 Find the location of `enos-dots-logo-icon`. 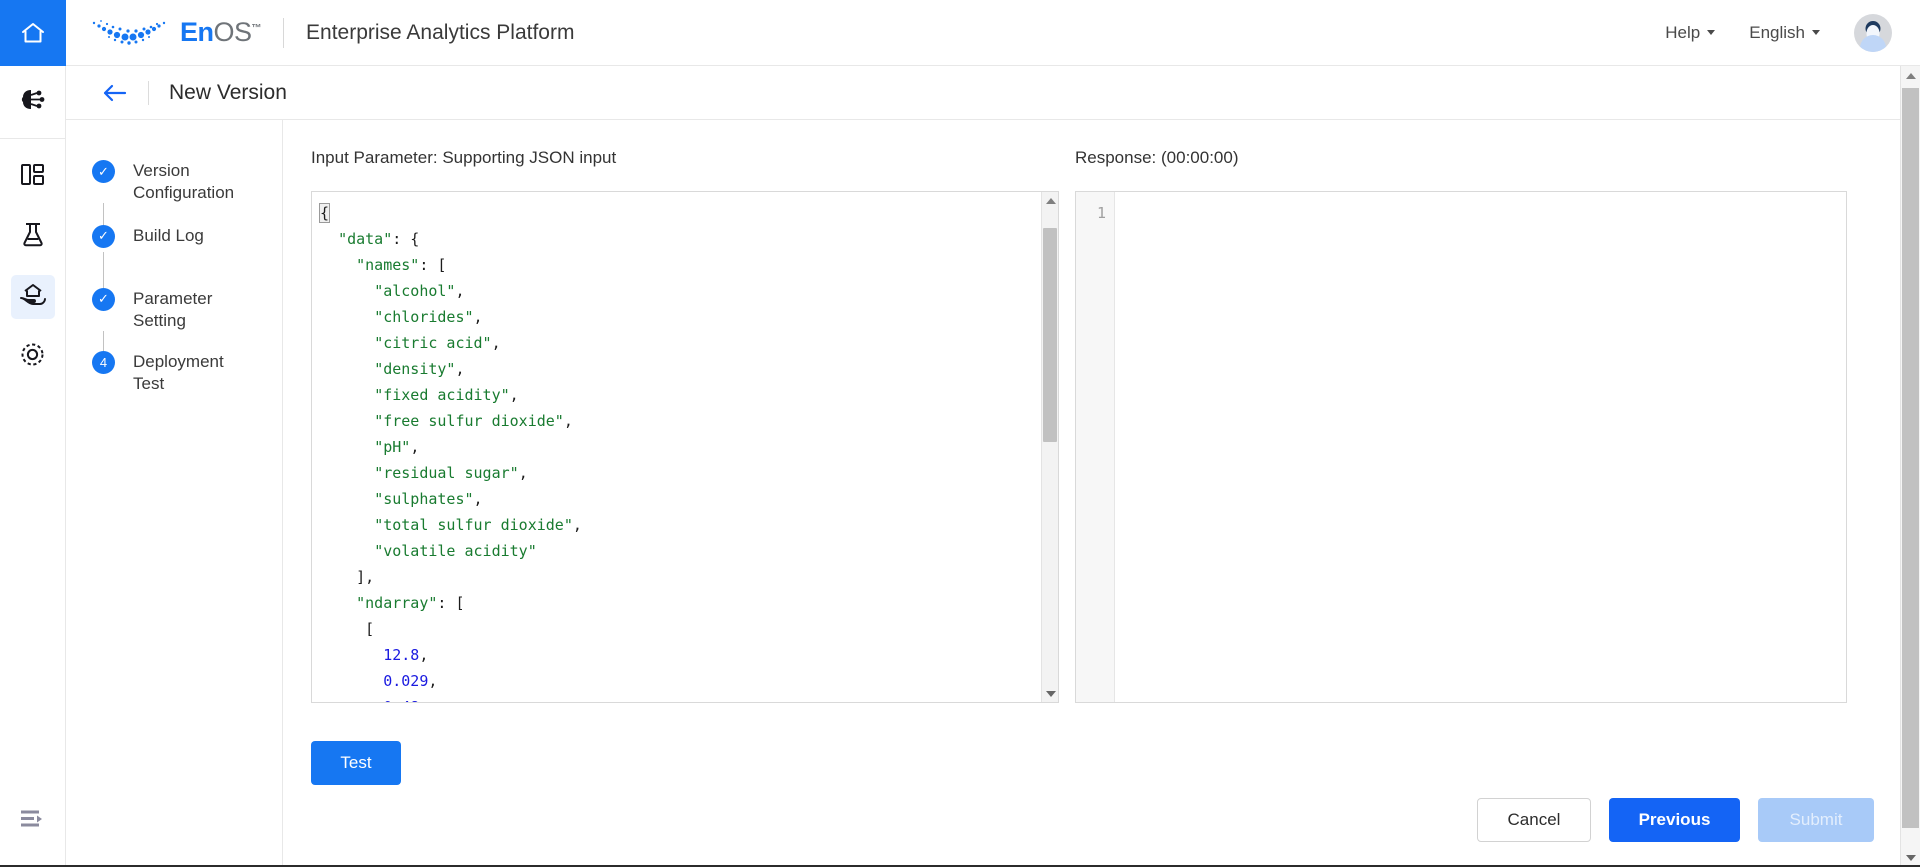

enos-dots-logo-icon is located at coordinates (129, 32).